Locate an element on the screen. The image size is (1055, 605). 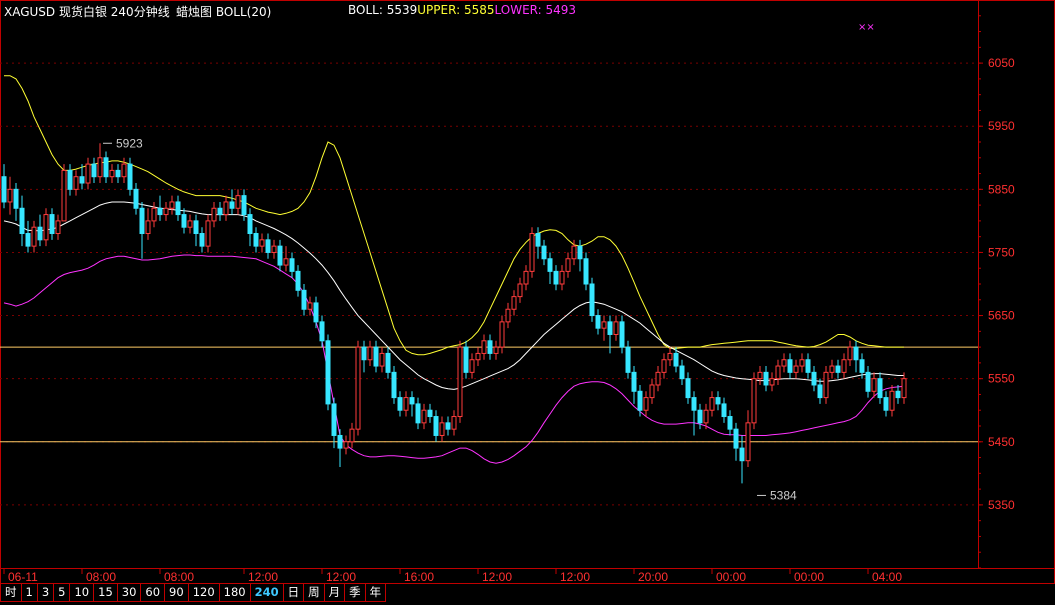
timeframe-tabs: 时 1 3 5 10 15 30 60 90 120 180 240 日周月季年 is located at coordinates (193, 594).